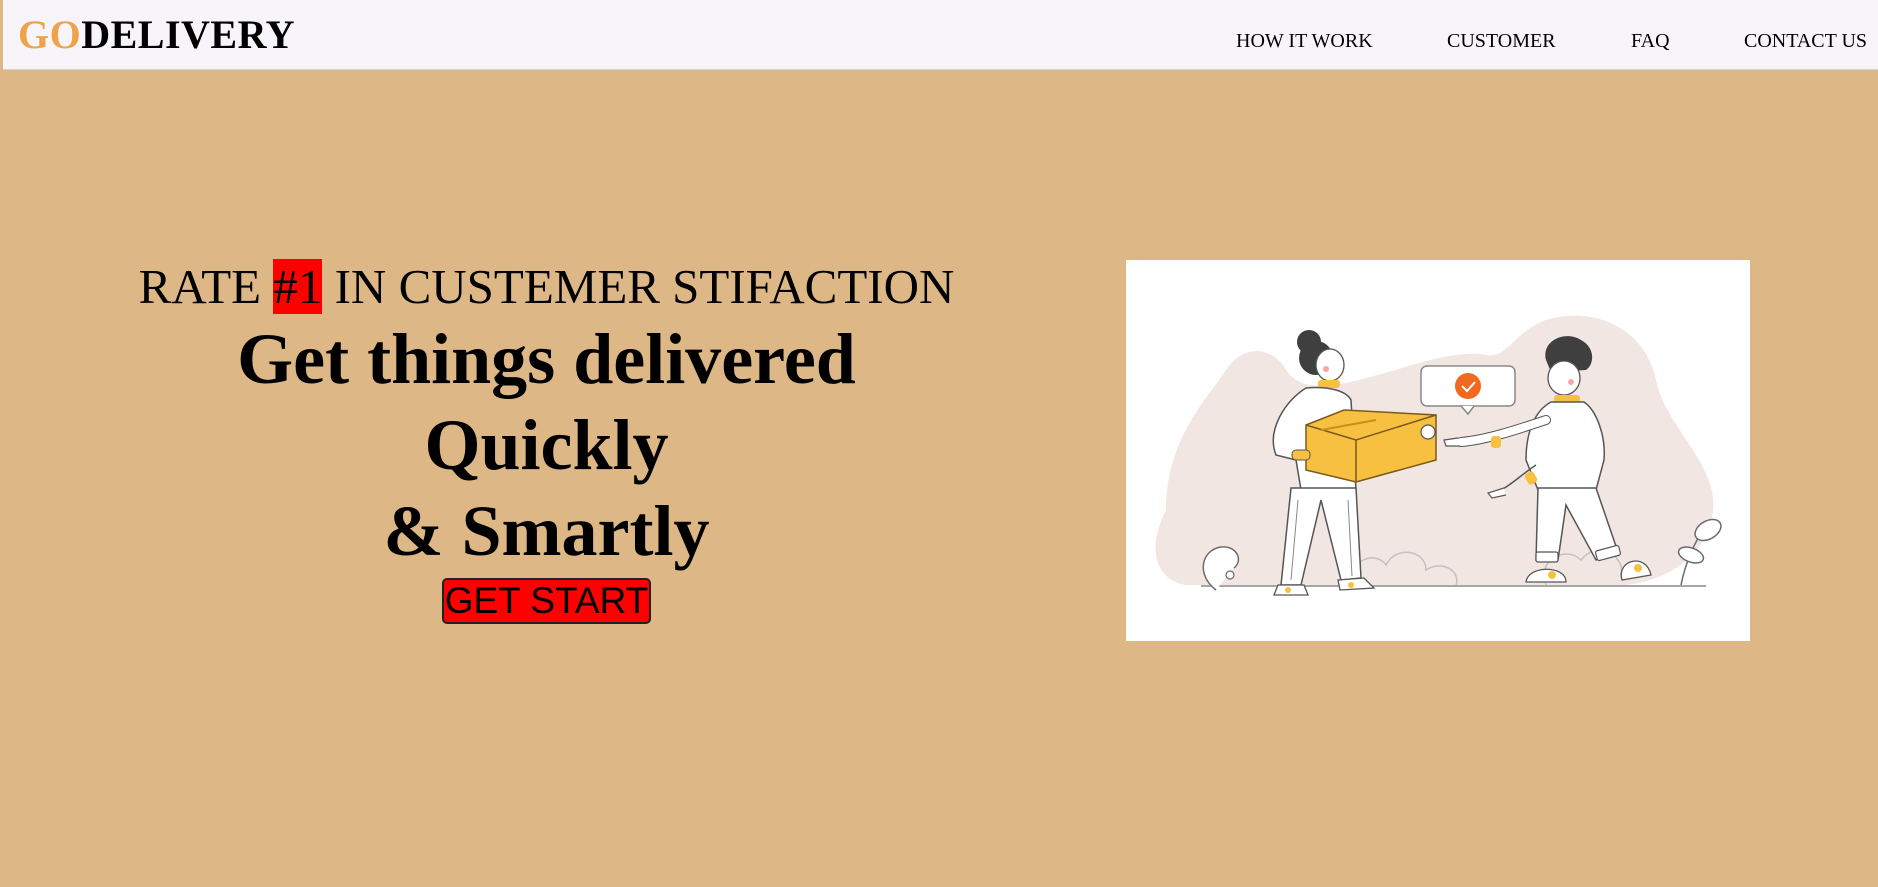 Image resolution: width=1878 pixels, height=887 pixels. Describe the element at coordinates (546, 601) in the screenshot. I see `get-start-button: GET START` at that location.